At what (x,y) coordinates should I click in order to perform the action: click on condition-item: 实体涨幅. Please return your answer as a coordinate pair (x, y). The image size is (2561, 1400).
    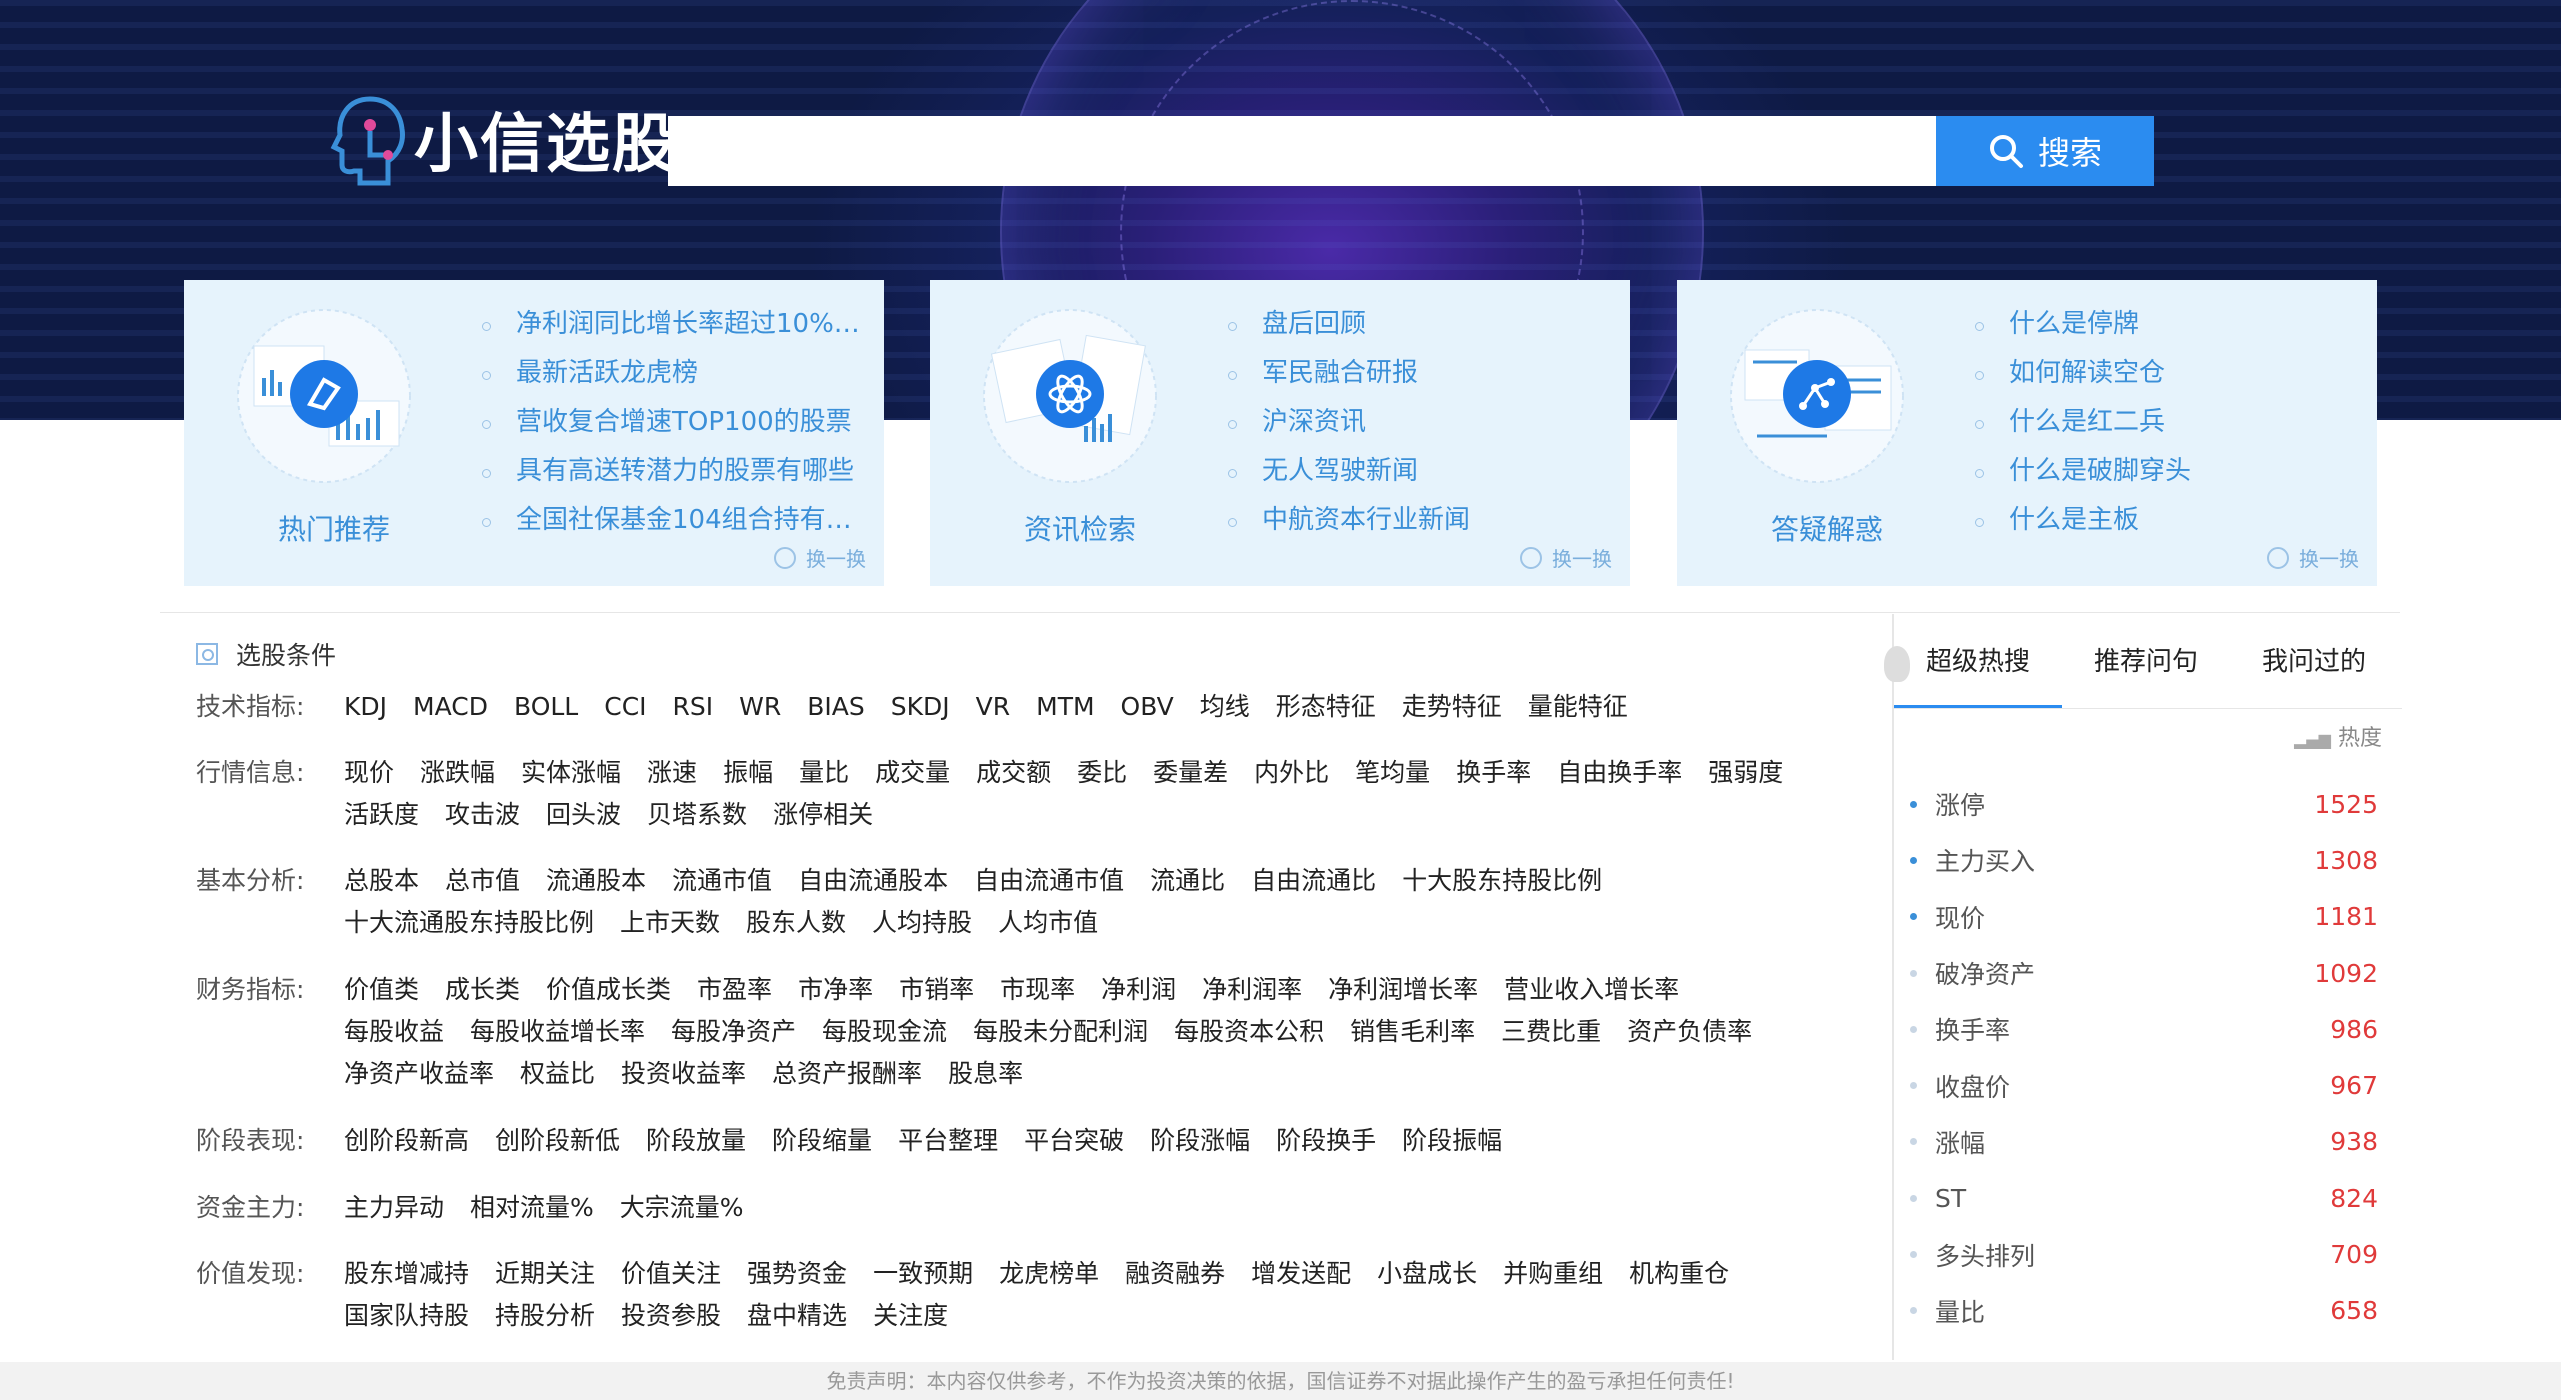
    Looking at the image, I should click on (571, 773).